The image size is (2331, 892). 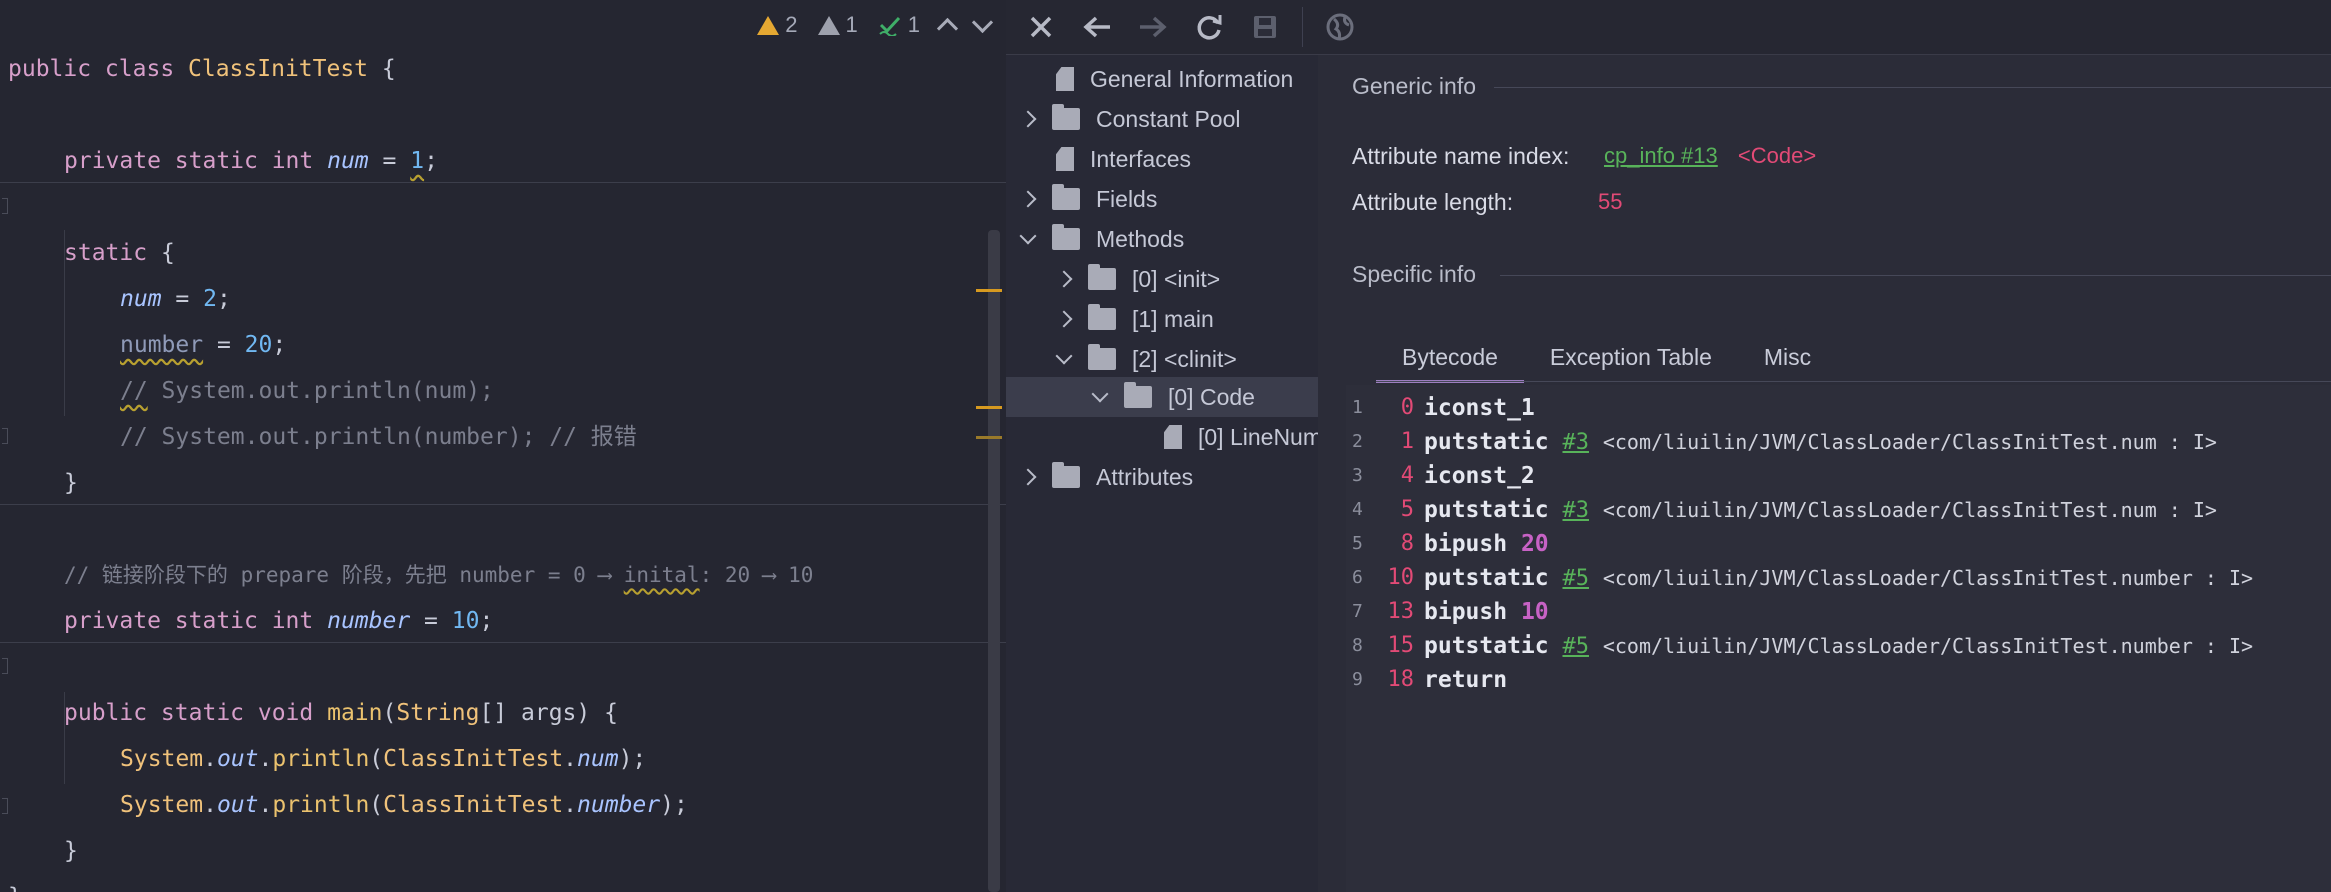 What do you see at coordinates (1610, 201) in the screenshot?
I see `attribute-length-value: 55` at bounding box center [1610, 201].